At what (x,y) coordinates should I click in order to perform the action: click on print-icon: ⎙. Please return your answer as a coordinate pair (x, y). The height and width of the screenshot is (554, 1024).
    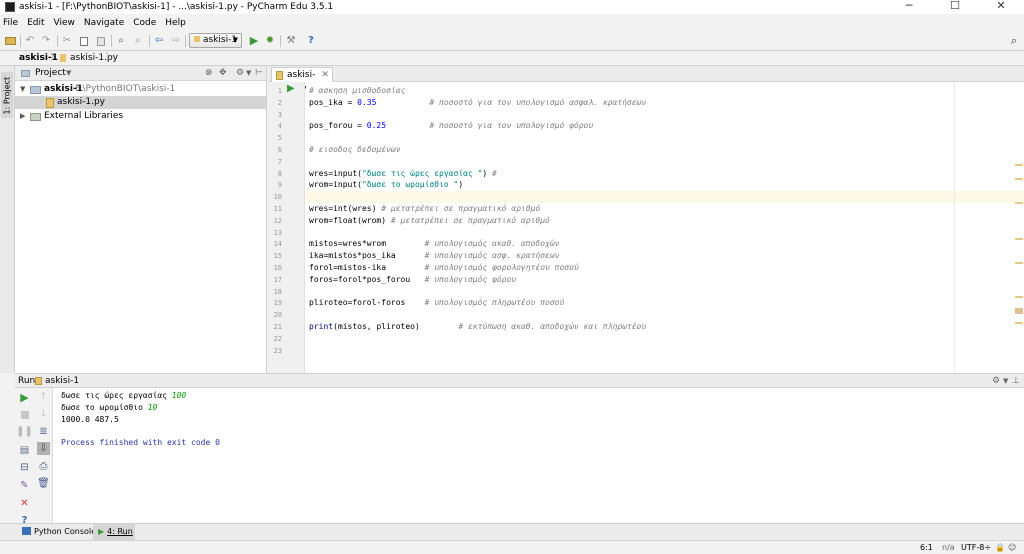
    Looking at the image, I should click on (43, 466).